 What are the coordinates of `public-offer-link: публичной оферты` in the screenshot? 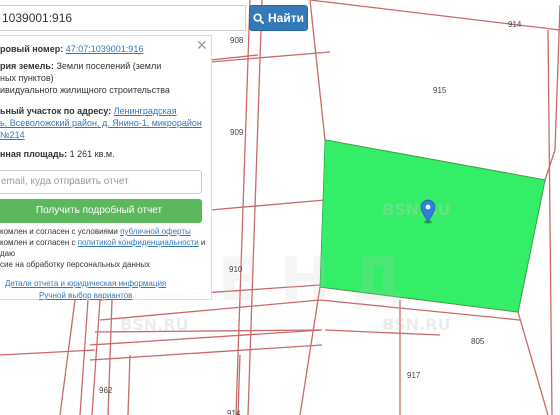 It's located at (155, 231).